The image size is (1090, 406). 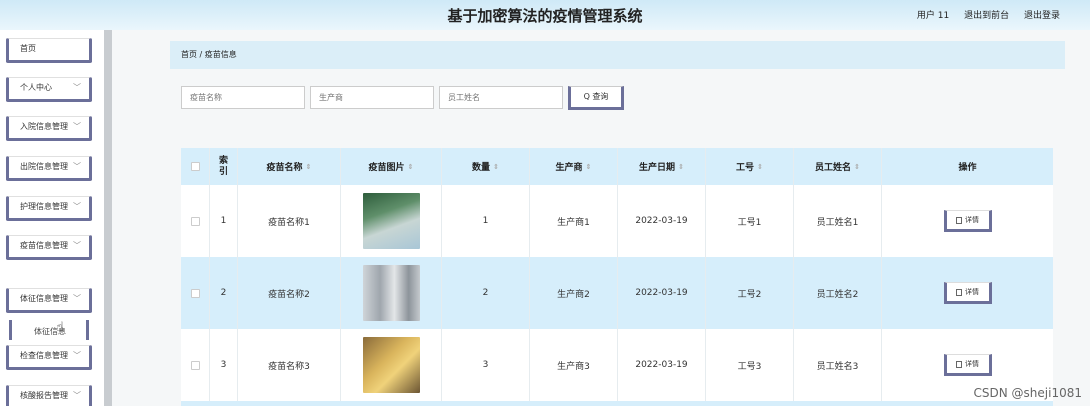 What do you see at coordinates (501, 97) in the screenshot?
I see `staff-name-input` at bounding box center [501, 97].